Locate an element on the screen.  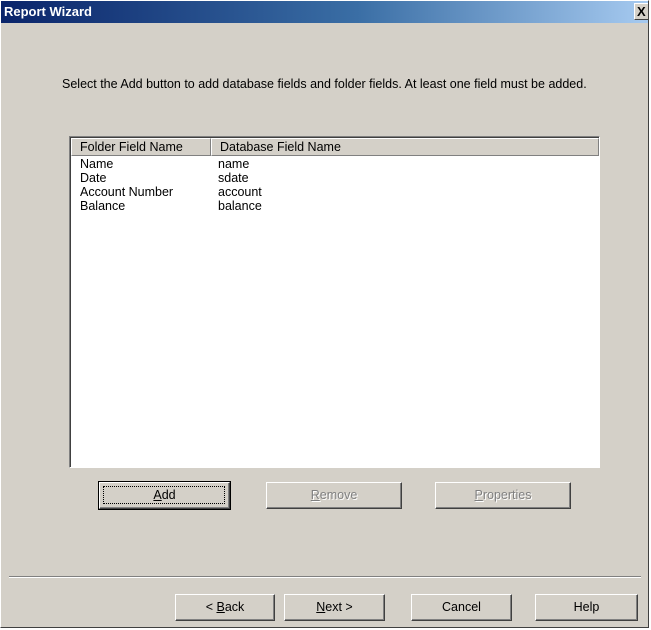
separator-line is located at coordinates (325, 577).